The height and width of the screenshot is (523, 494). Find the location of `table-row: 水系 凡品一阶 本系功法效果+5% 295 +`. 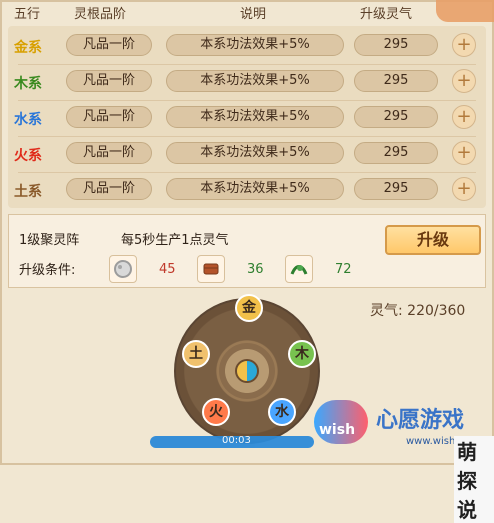

table-row: 水系 凡品一阶 本系功法效果+5% 295 + is located at coordinates (247, 118).